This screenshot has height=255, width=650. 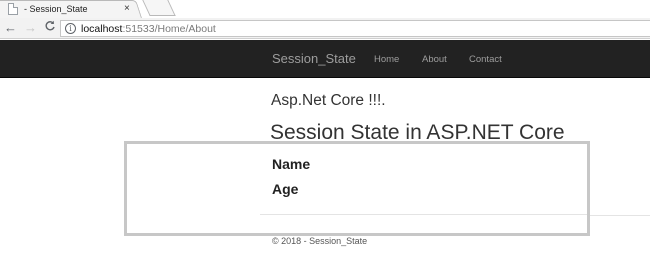 I want to click on close-tab-icon: ×, so click(x=127, y=9).